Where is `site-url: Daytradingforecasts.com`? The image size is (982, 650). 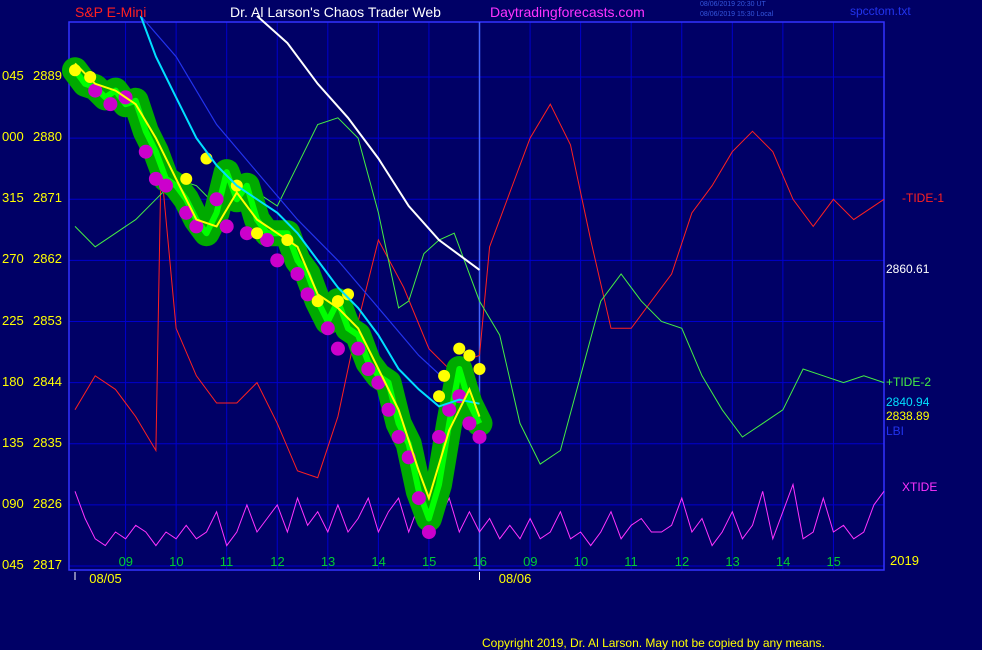 site-url: Daytradingforecasts.com is located at coordinates (567, 12).